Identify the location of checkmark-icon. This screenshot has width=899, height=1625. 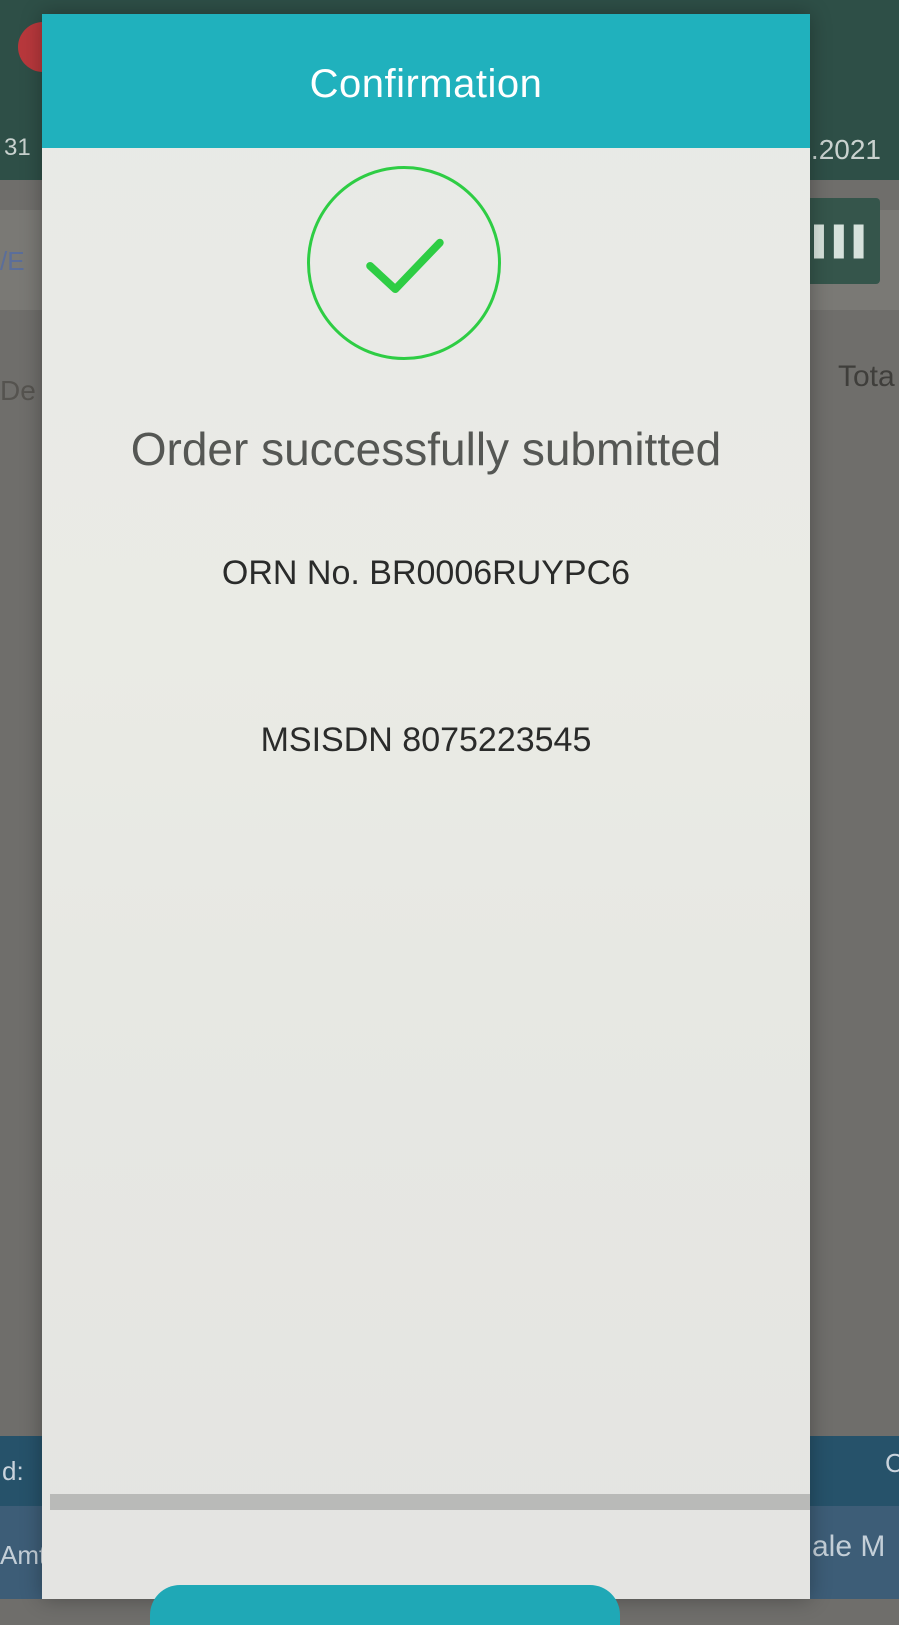
(405, 266).